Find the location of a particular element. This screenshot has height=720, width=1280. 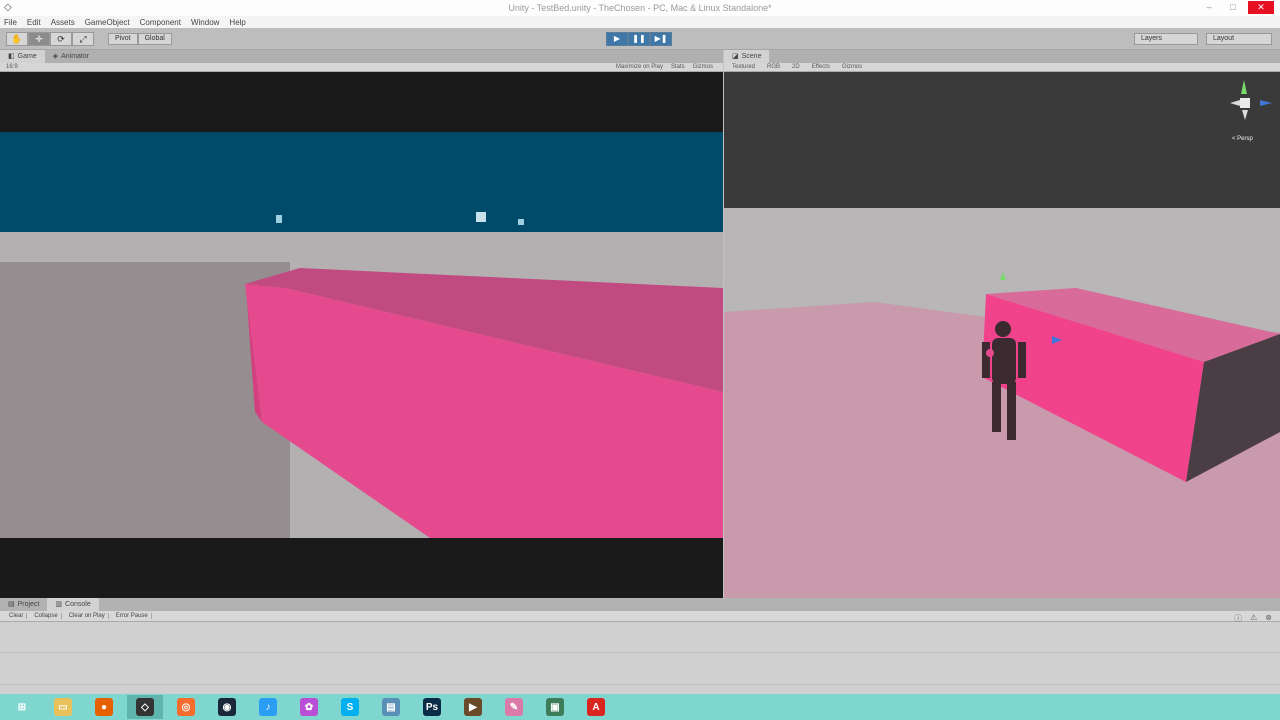

tab-console: ▥ Console is located at coordinates (73, 604).